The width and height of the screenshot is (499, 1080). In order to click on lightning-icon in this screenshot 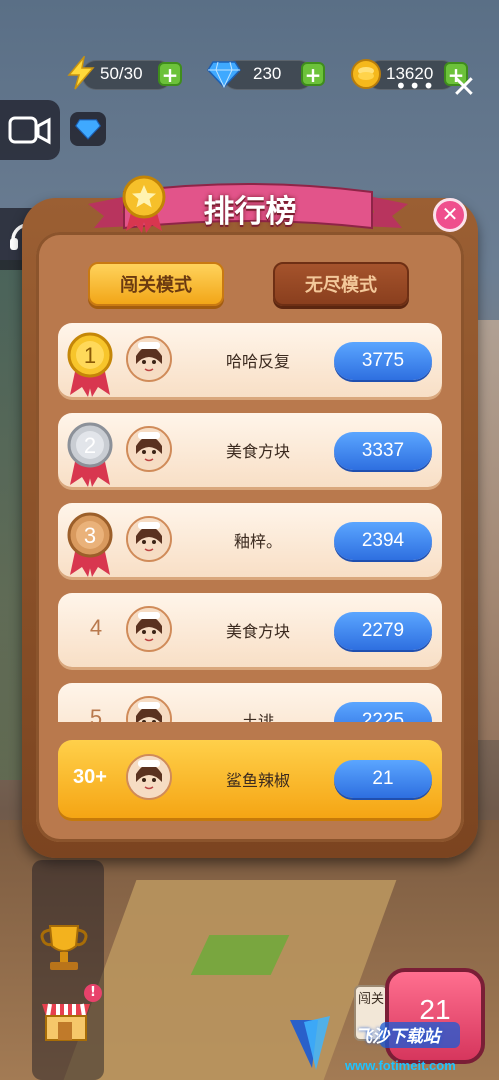, I will do `click(81, 73)`.